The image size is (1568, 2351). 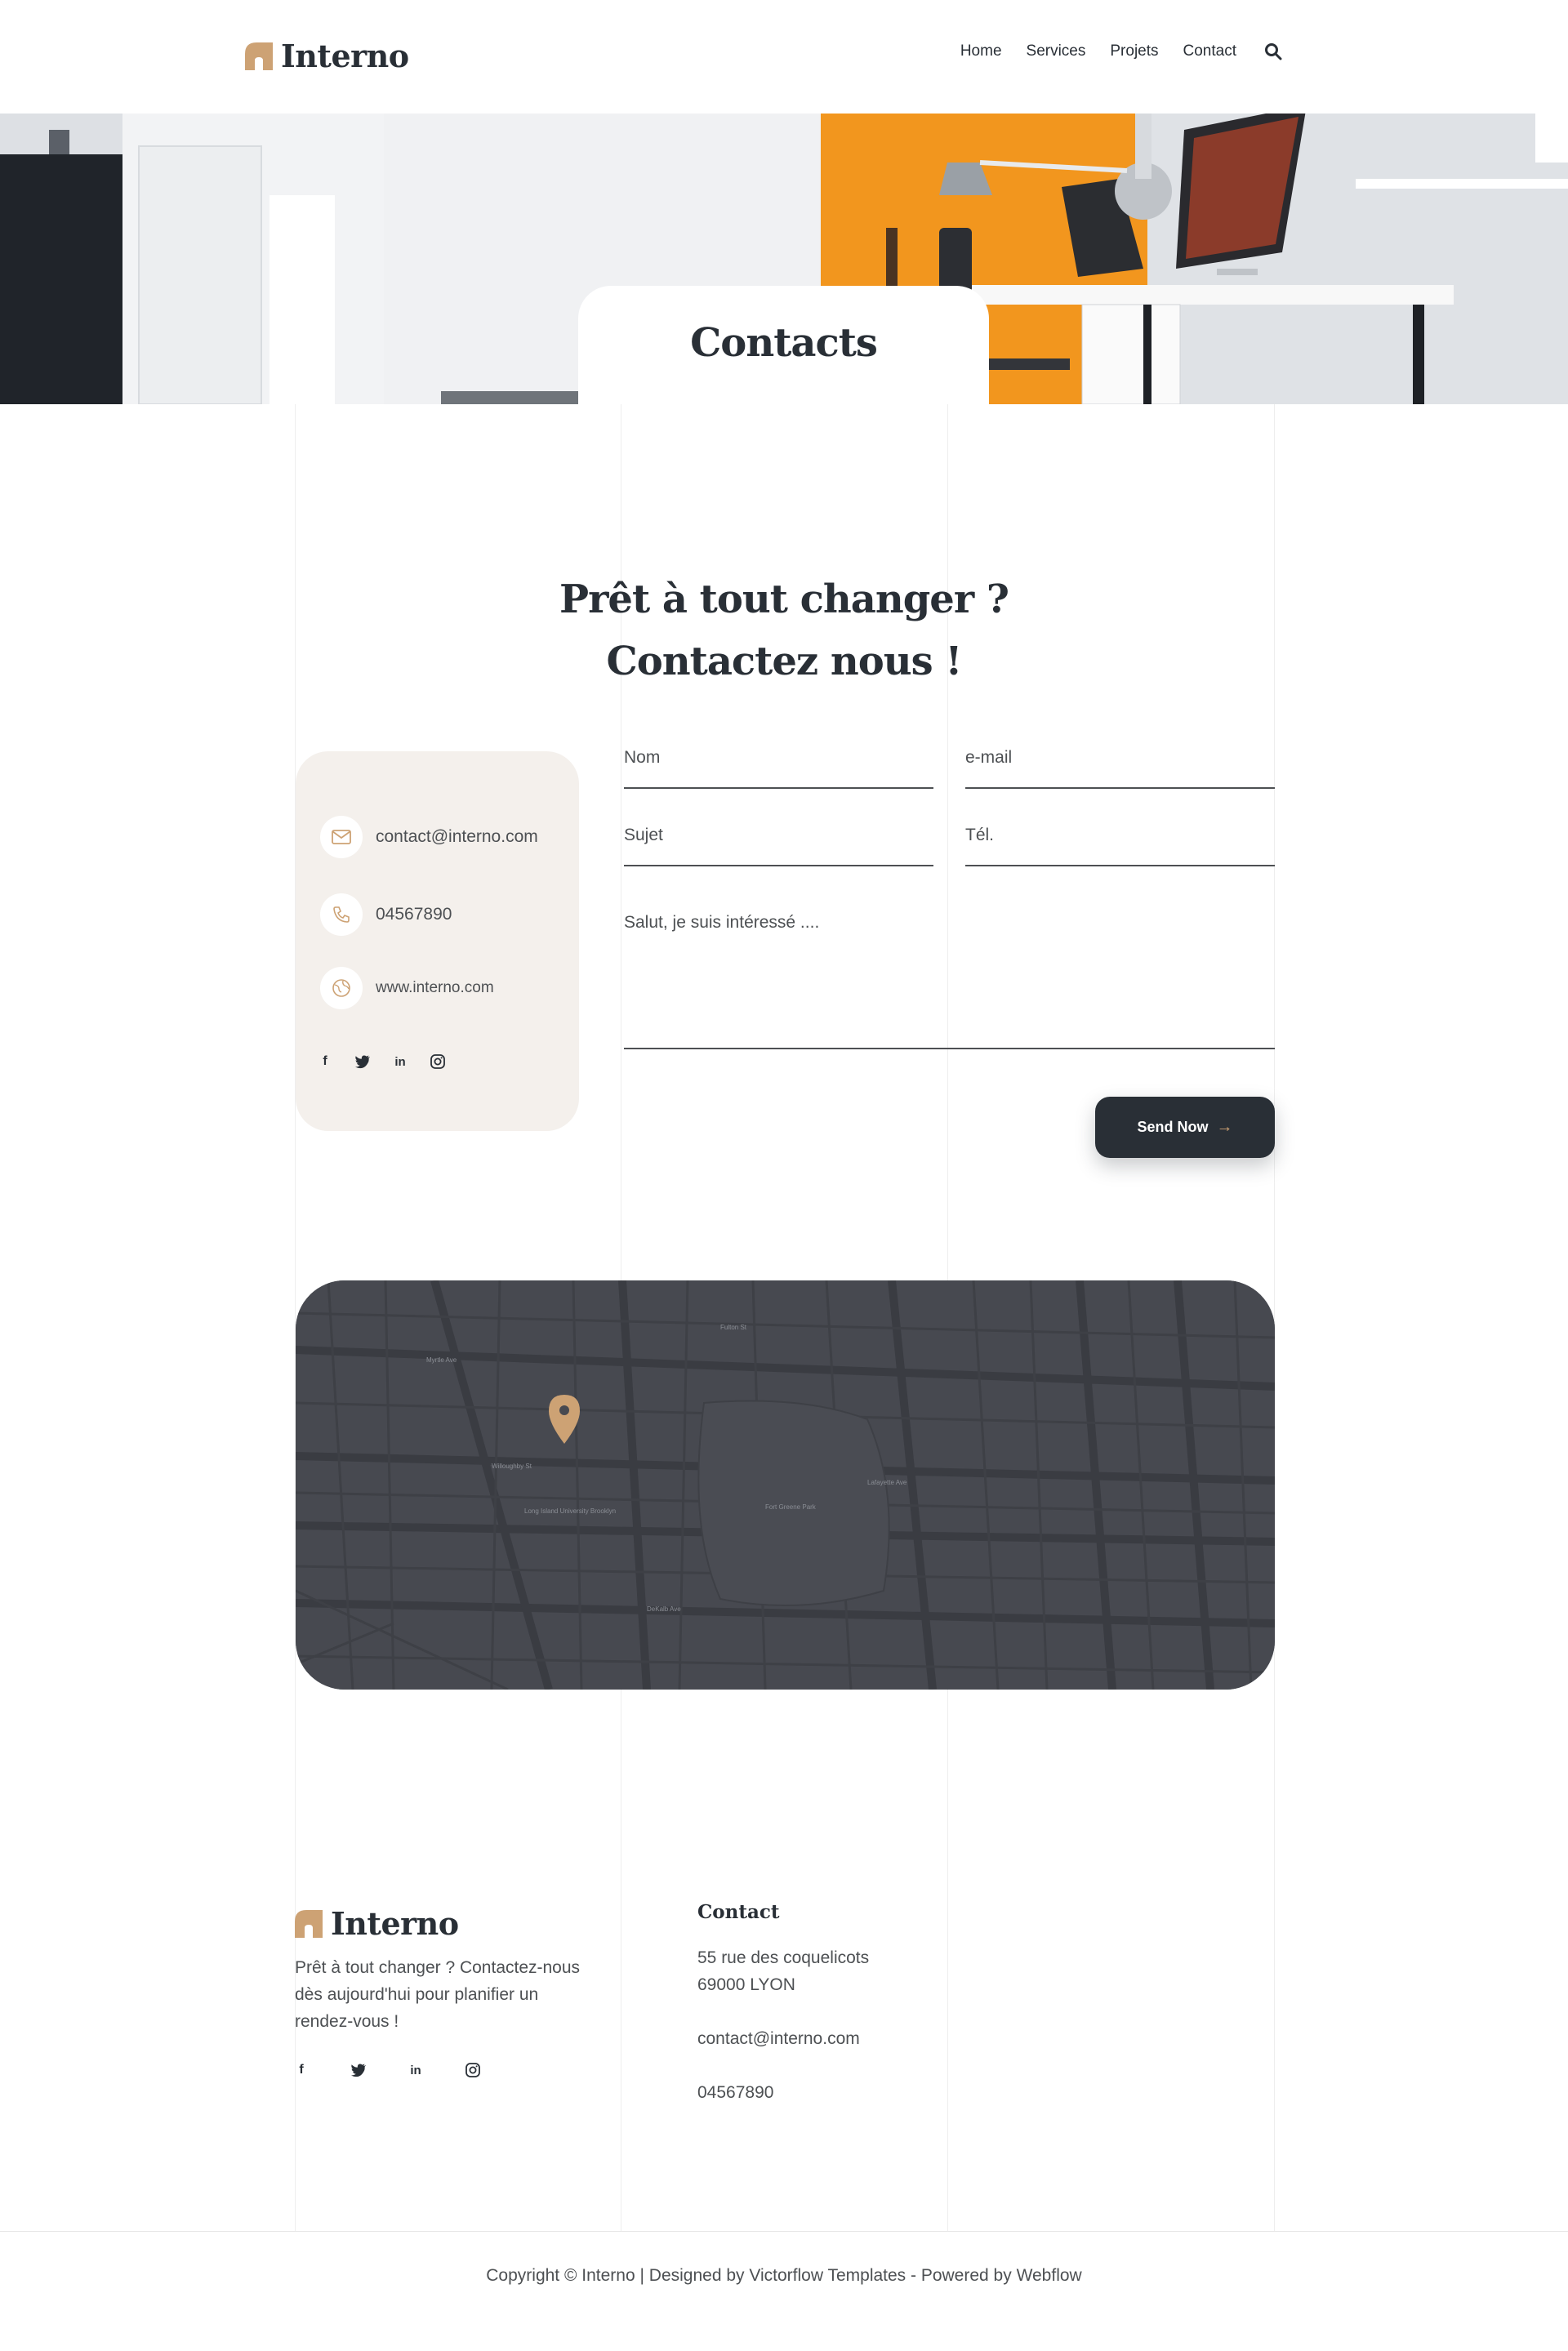 I want to click on name-input, so click(x=778, y=758).